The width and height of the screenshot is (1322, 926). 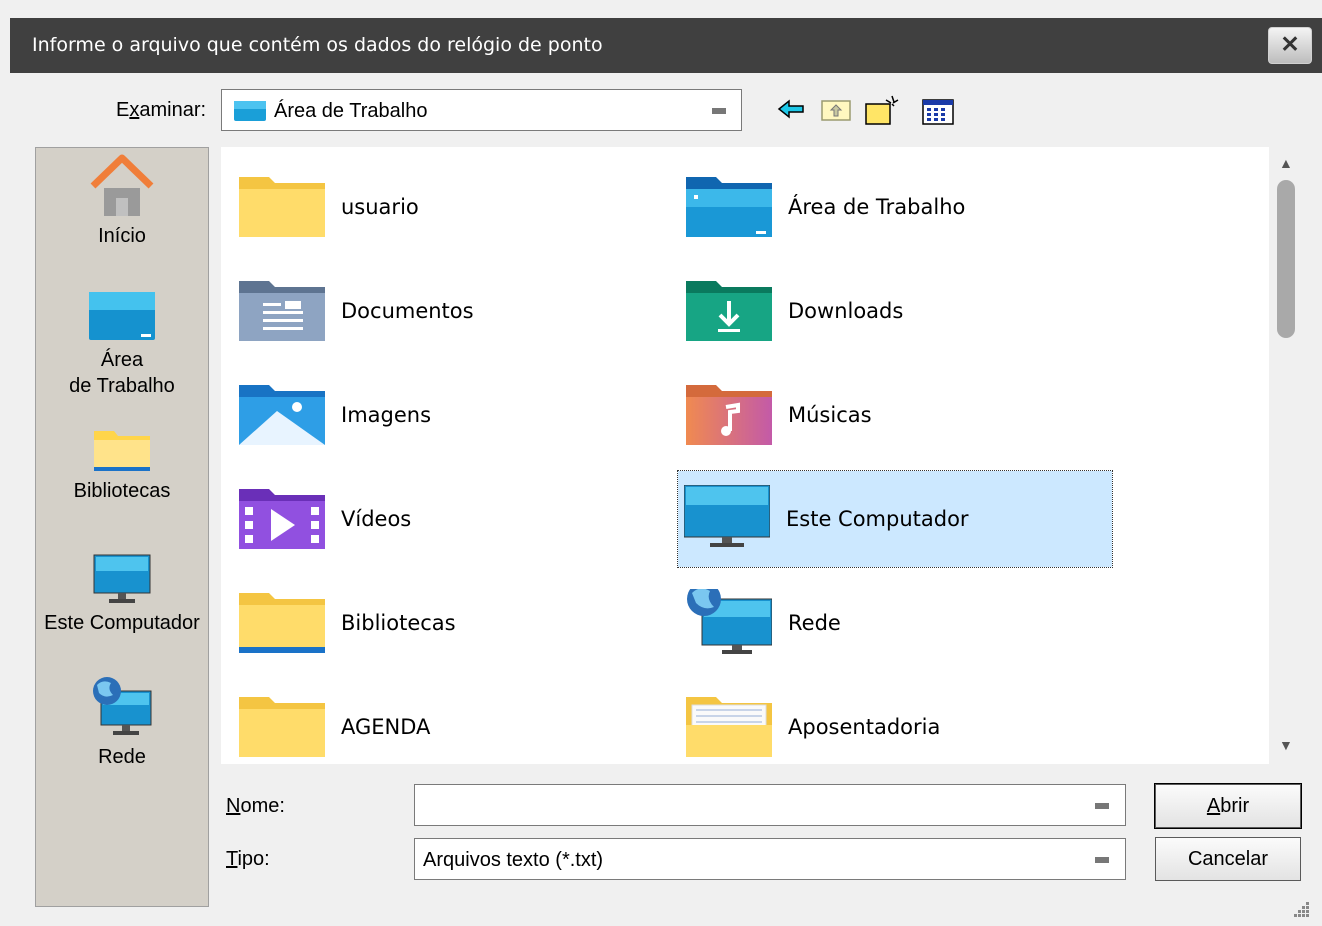 I want to click on place-rede: Rede, so click(x=122, y=722).